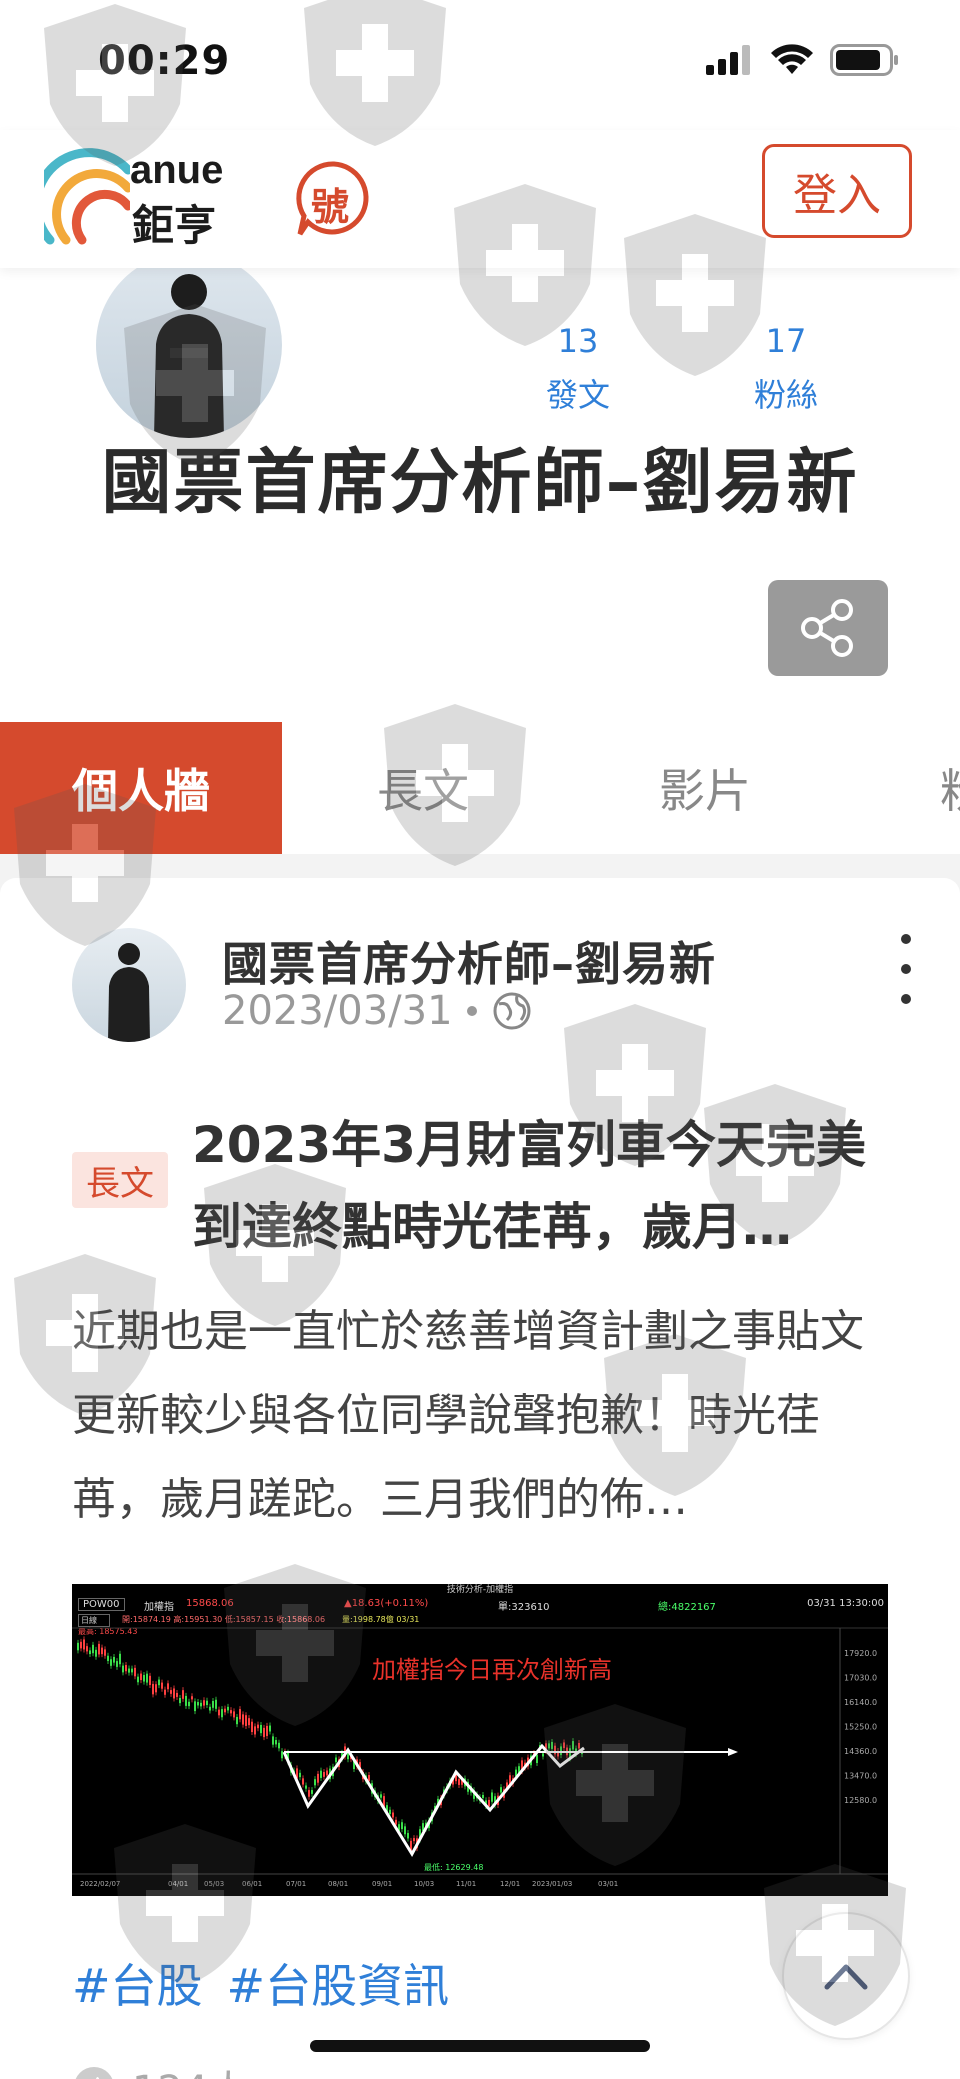 The width and height of the screenshot is (960, 2079). I want to click on tab-video: 影片, so click(705, 788).